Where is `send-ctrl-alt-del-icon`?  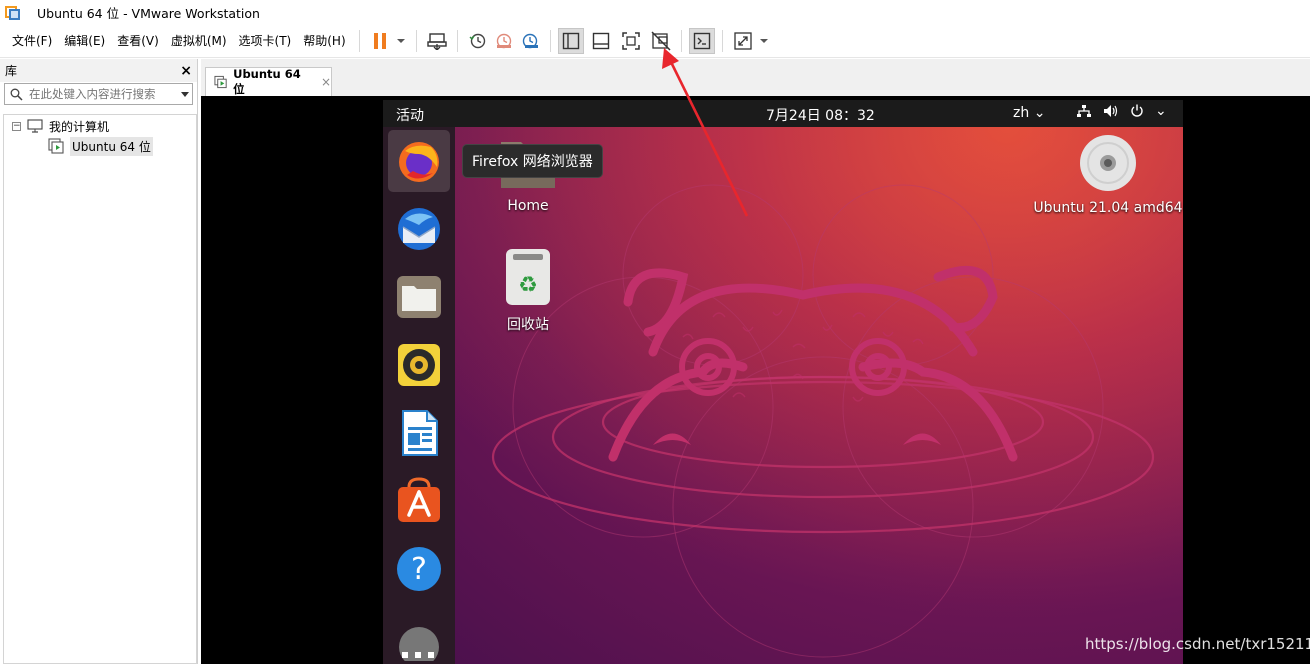 send-ctrl-alt-del-icon is located at coordinates (436, 41).